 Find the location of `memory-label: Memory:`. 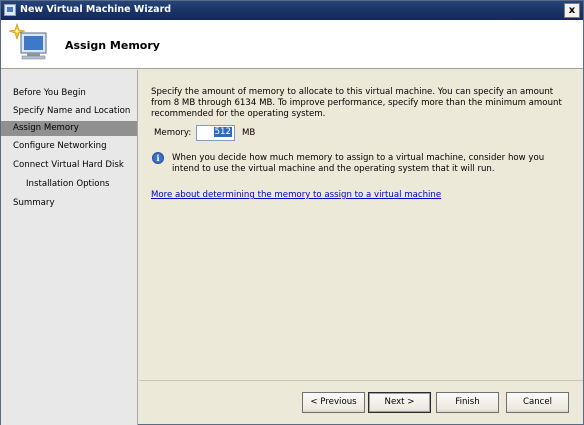

memory-label: Memory: is located at coordinates (173, 133).